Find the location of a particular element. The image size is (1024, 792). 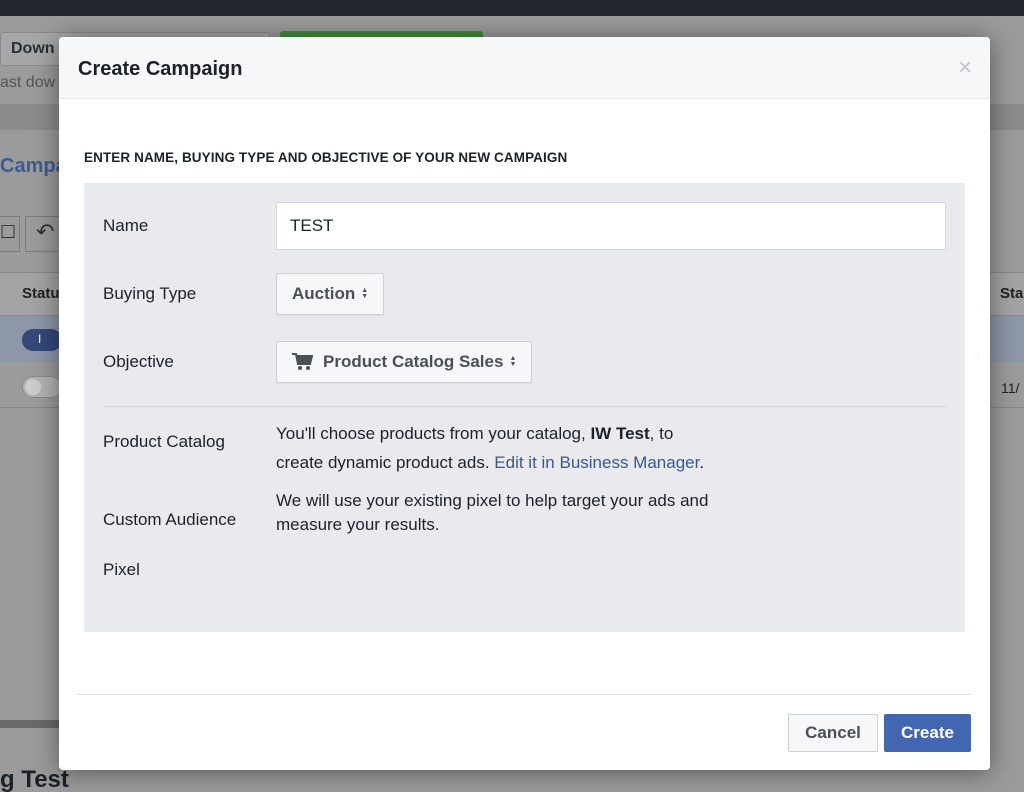

checkbox-icon: ☐ is located at coordinates (10, 234).